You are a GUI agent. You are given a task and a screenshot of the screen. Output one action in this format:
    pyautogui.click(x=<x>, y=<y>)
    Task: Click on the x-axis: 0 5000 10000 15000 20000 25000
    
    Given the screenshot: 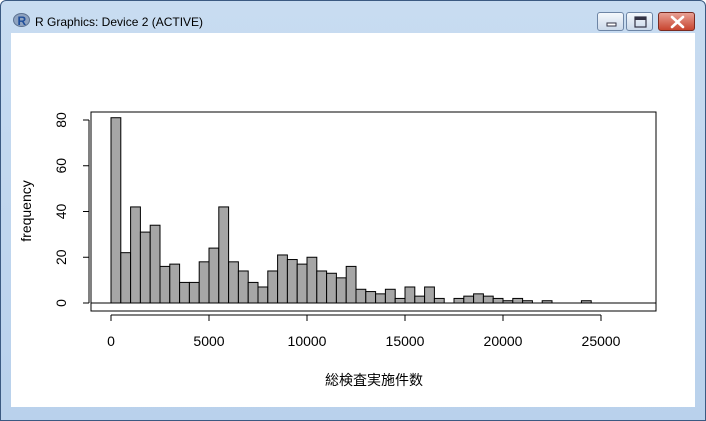 What is the action you would take?
    pyautogui.click(x=364, y=331)
    